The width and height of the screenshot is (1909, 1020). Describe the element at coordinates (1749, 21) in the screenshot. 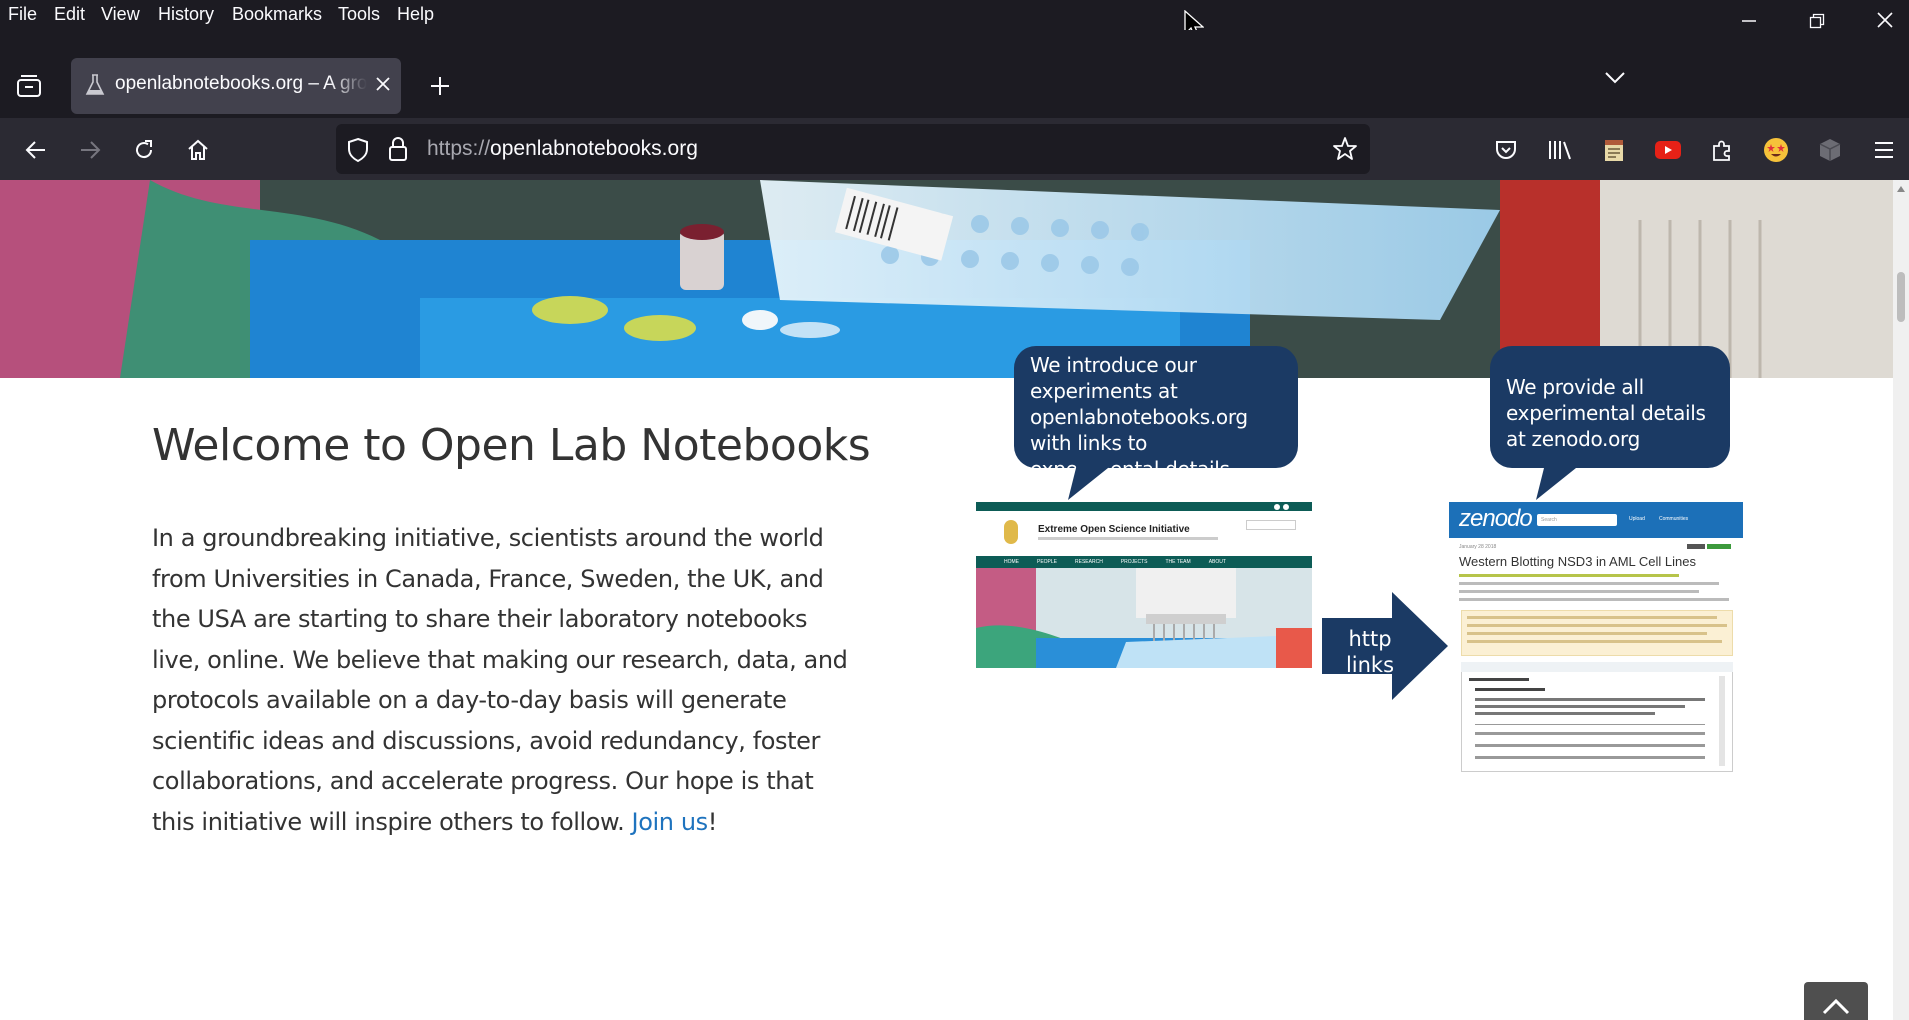

I see `minimize-icon` at that location.